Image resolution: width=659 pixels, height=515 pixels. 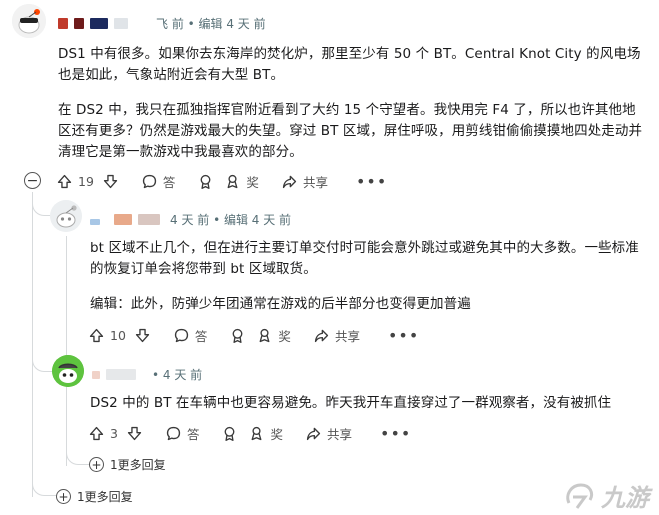 I want to click on vote-count: 3, so click(x=114, y=433).